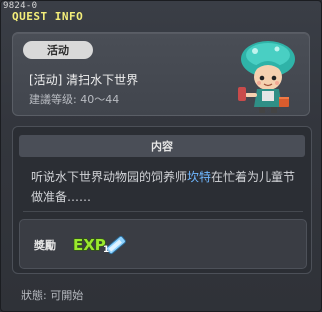 This screenshot has height=312, width=322. I want to click on reward-box: 獎勵 EXP 1, so click(163, 244).